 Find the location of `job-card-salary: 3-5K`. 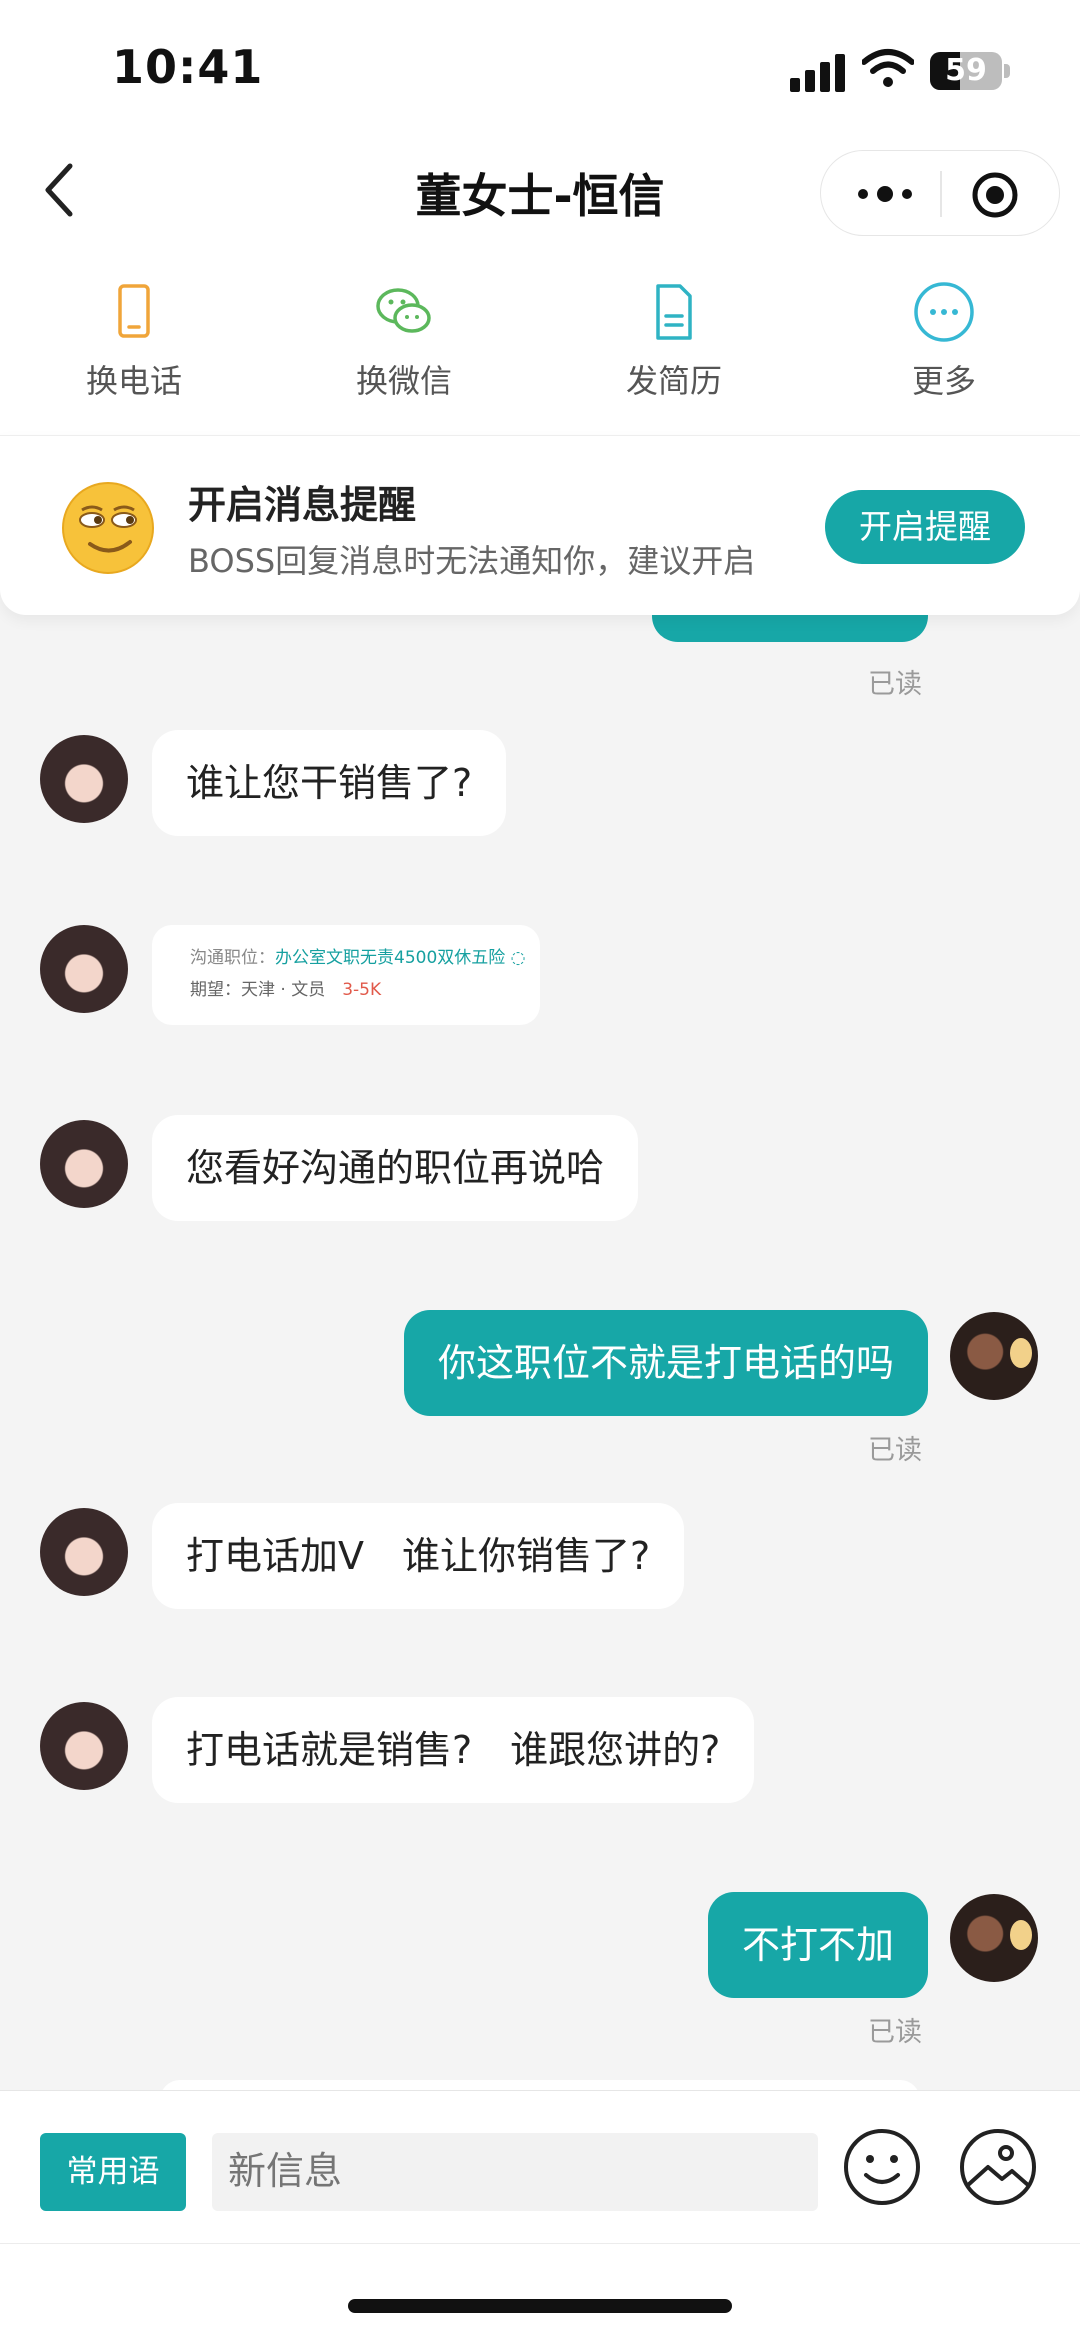

job-card-salary: 3-5K is located at coordinates (362, 990).